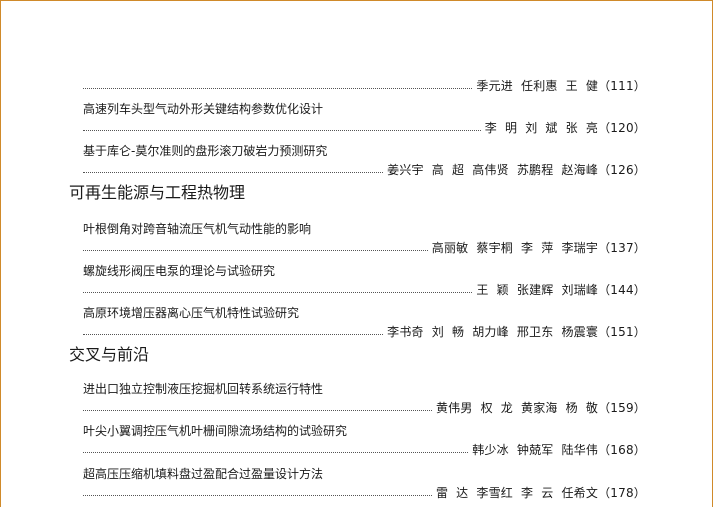  I want to click on toc-authors: 李书奇 刘 畅 胡力峰 邢卫东 杨震寰（151）, so click(516, 332).